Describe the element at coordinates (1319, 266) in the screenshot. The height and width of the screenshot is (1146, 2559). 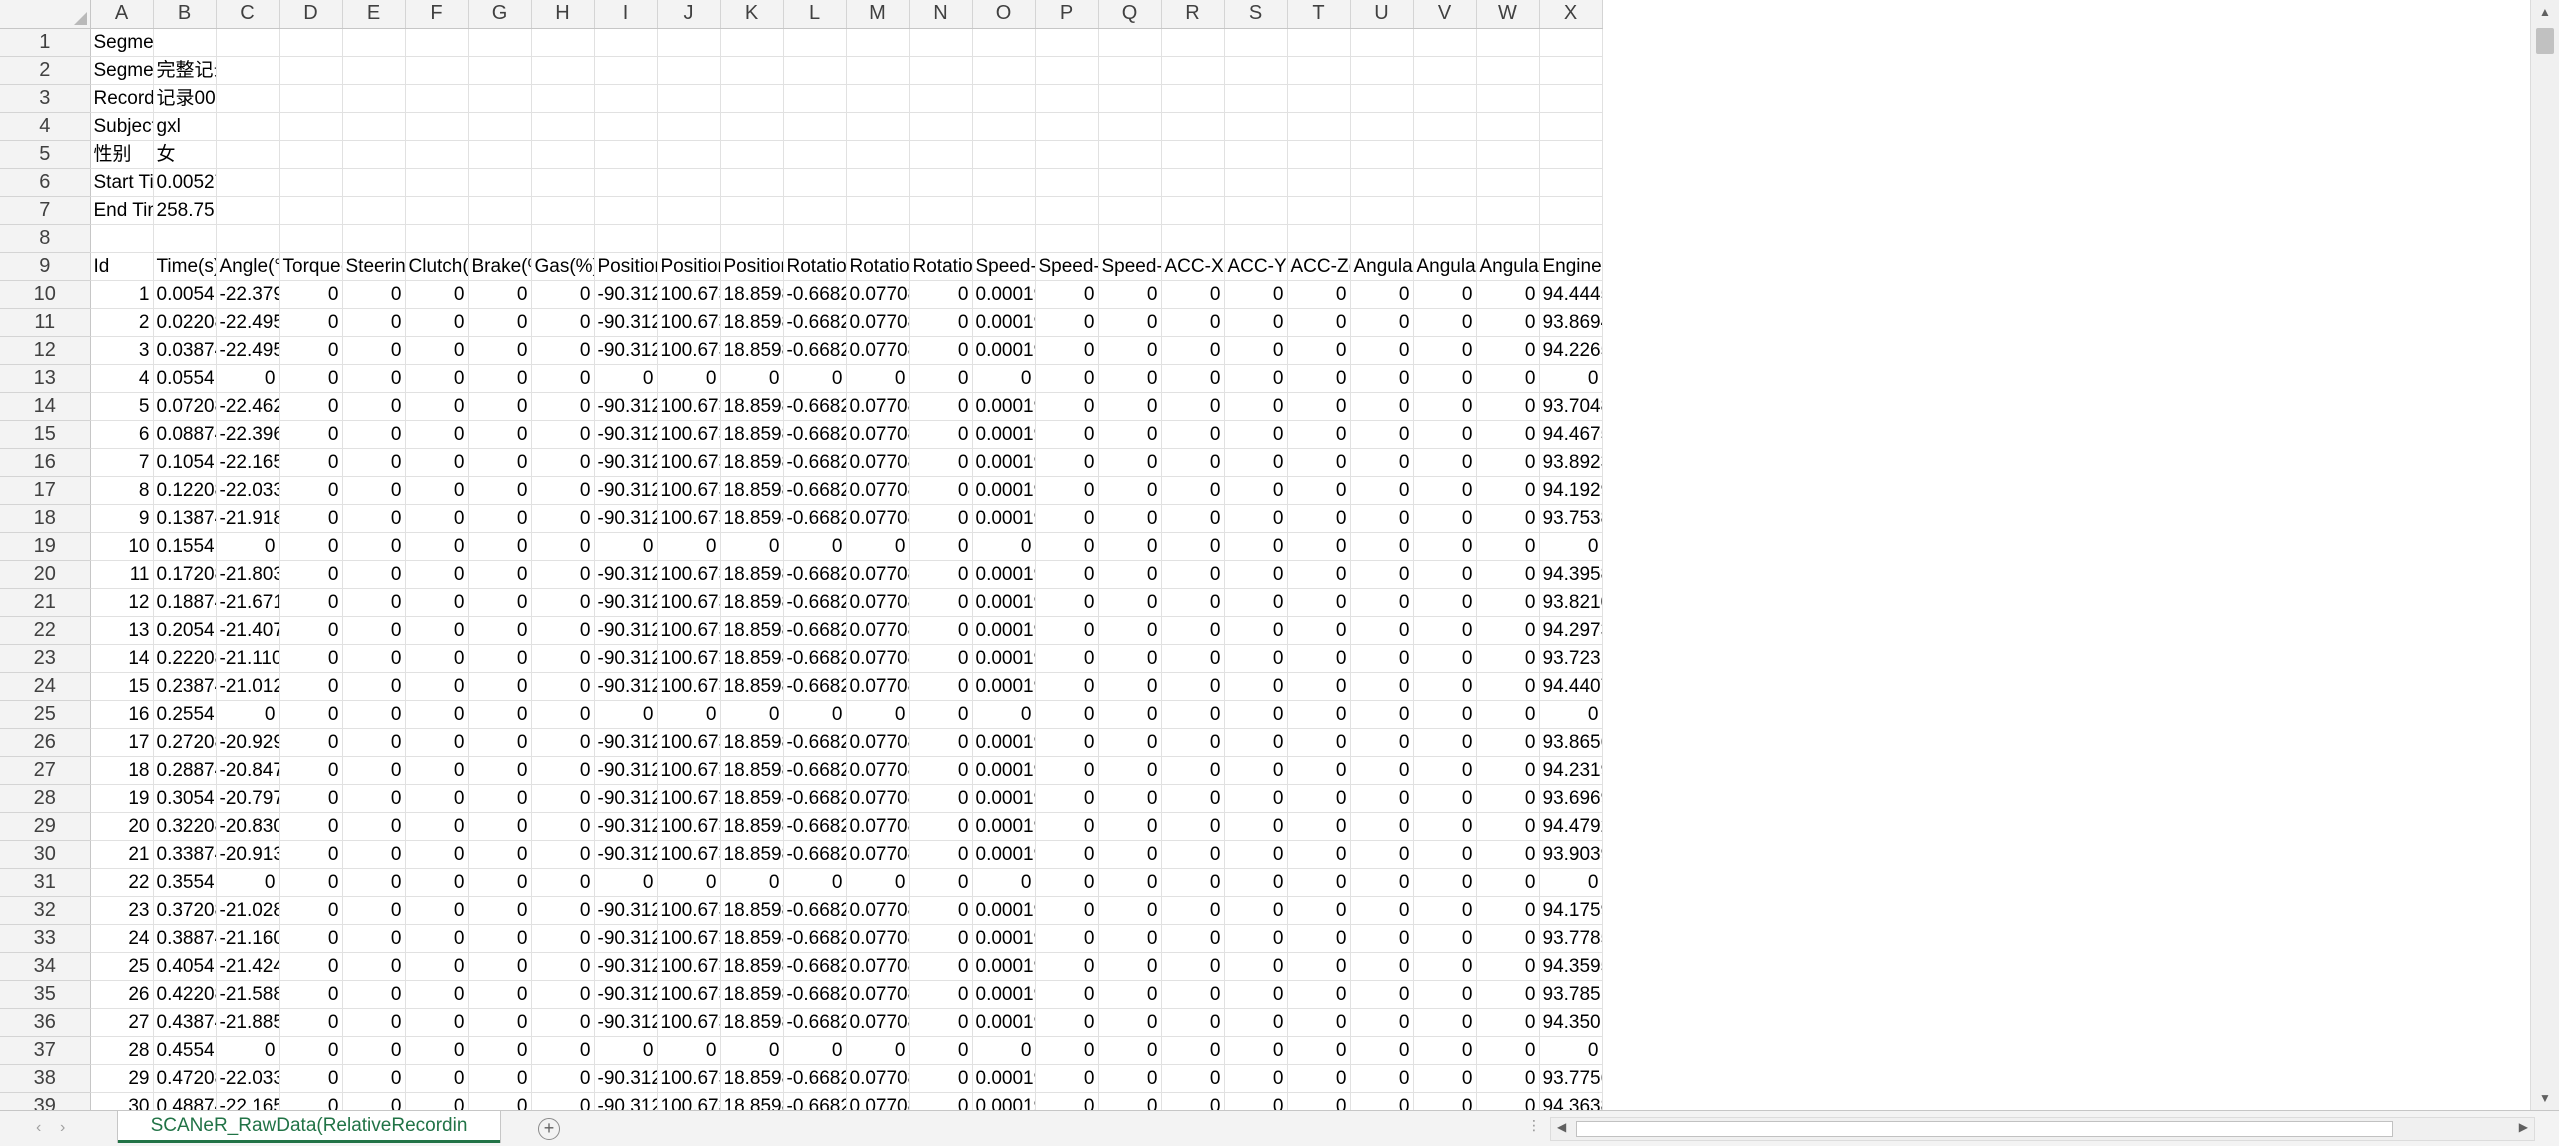
I see `header-cell: ACC-Z(m/` at that location.